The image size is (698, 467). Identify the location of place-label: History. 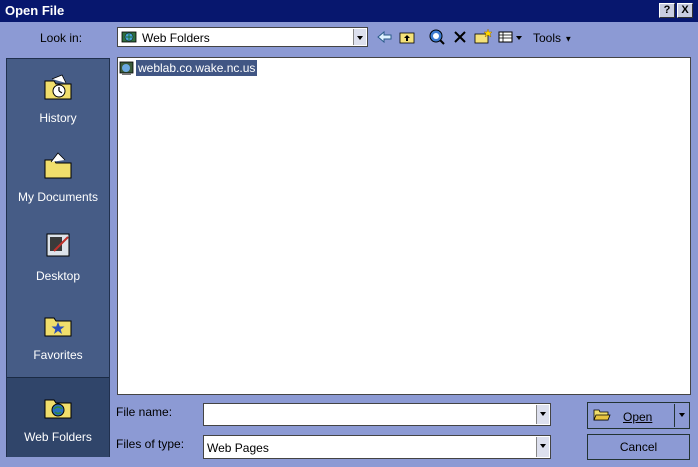
(58, 118).